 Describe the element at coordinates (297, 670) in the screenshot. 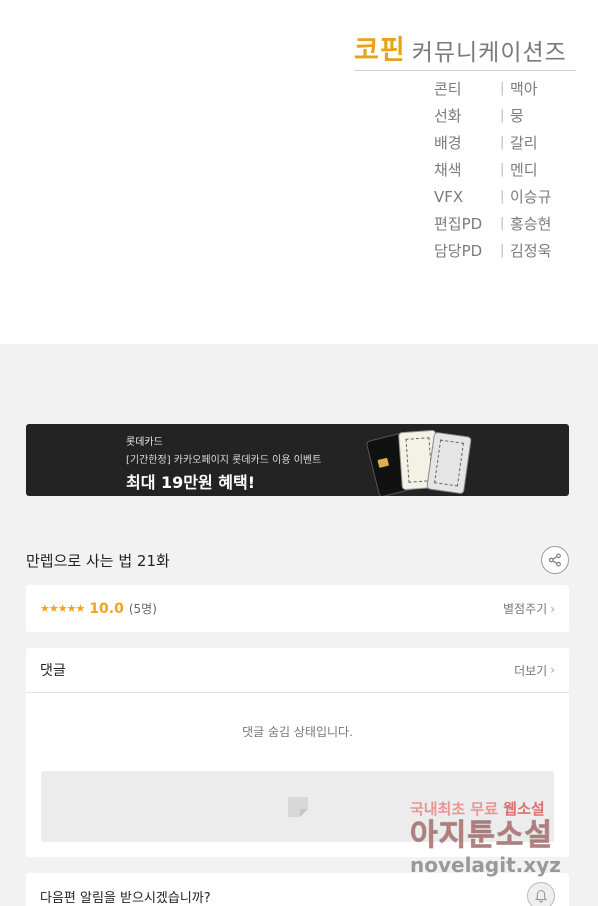

I see `comments-header: 댓글 더보기 ›` at that location.